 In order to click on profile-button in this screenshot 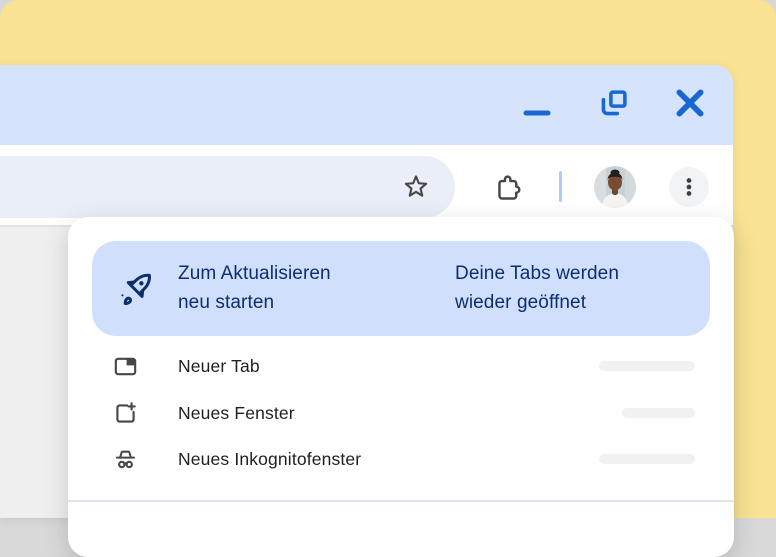, I will do `click(615, 187)`.